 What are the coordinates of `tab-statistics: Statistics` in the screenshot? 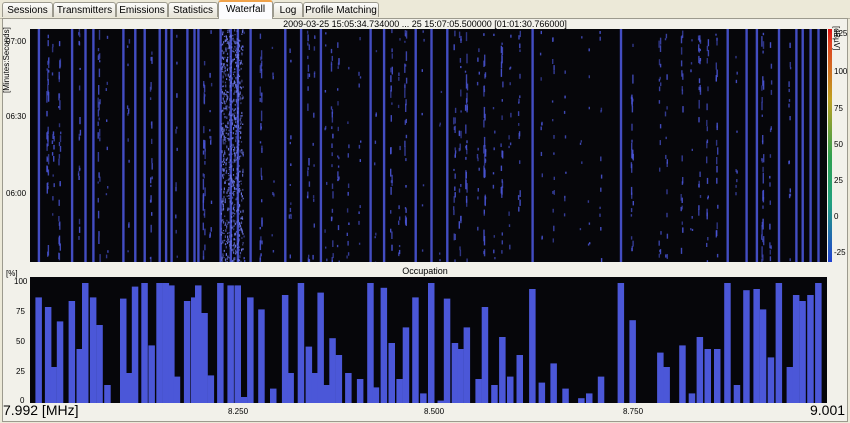 It's located at (193, 9).